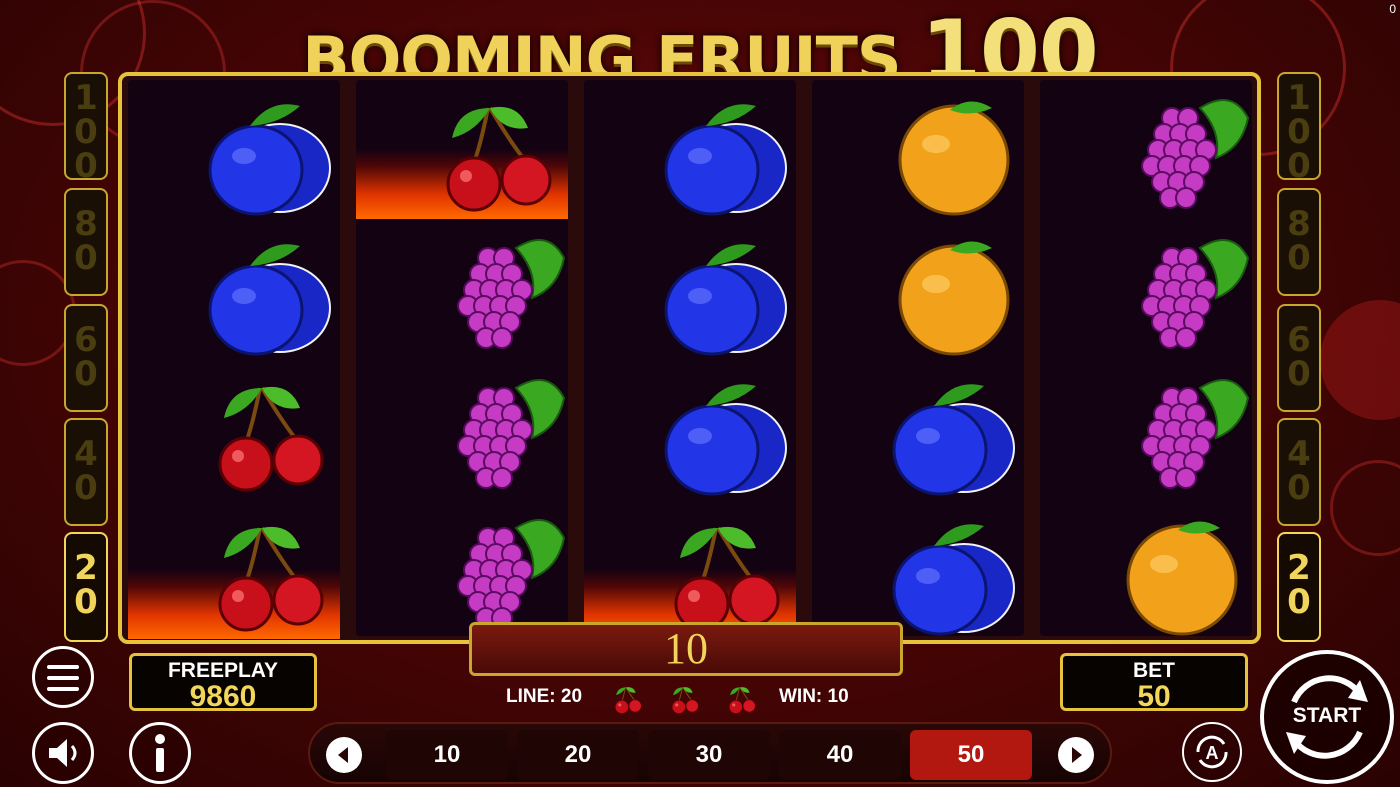 The height and width of the screenshot is (787, 1400). Describe the element at coordinates (578, 755) in the screenshot. I see `bet-option: 20` at that location.